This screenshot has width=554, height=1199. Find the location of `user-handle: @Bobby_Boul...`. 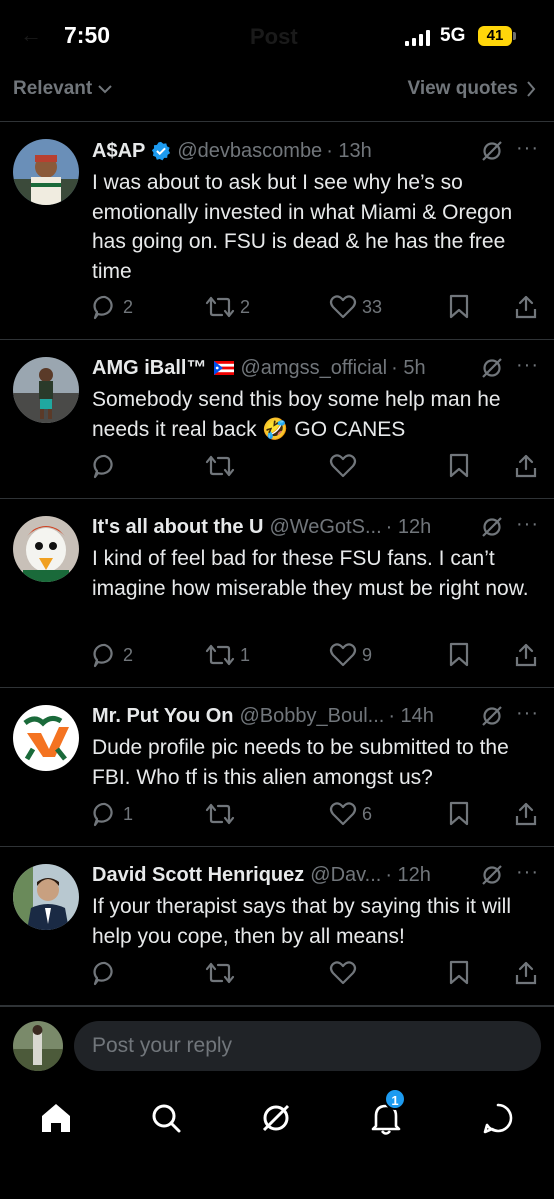

user-handle: @Bobby_Boul... is located at coordinates (311, 716).